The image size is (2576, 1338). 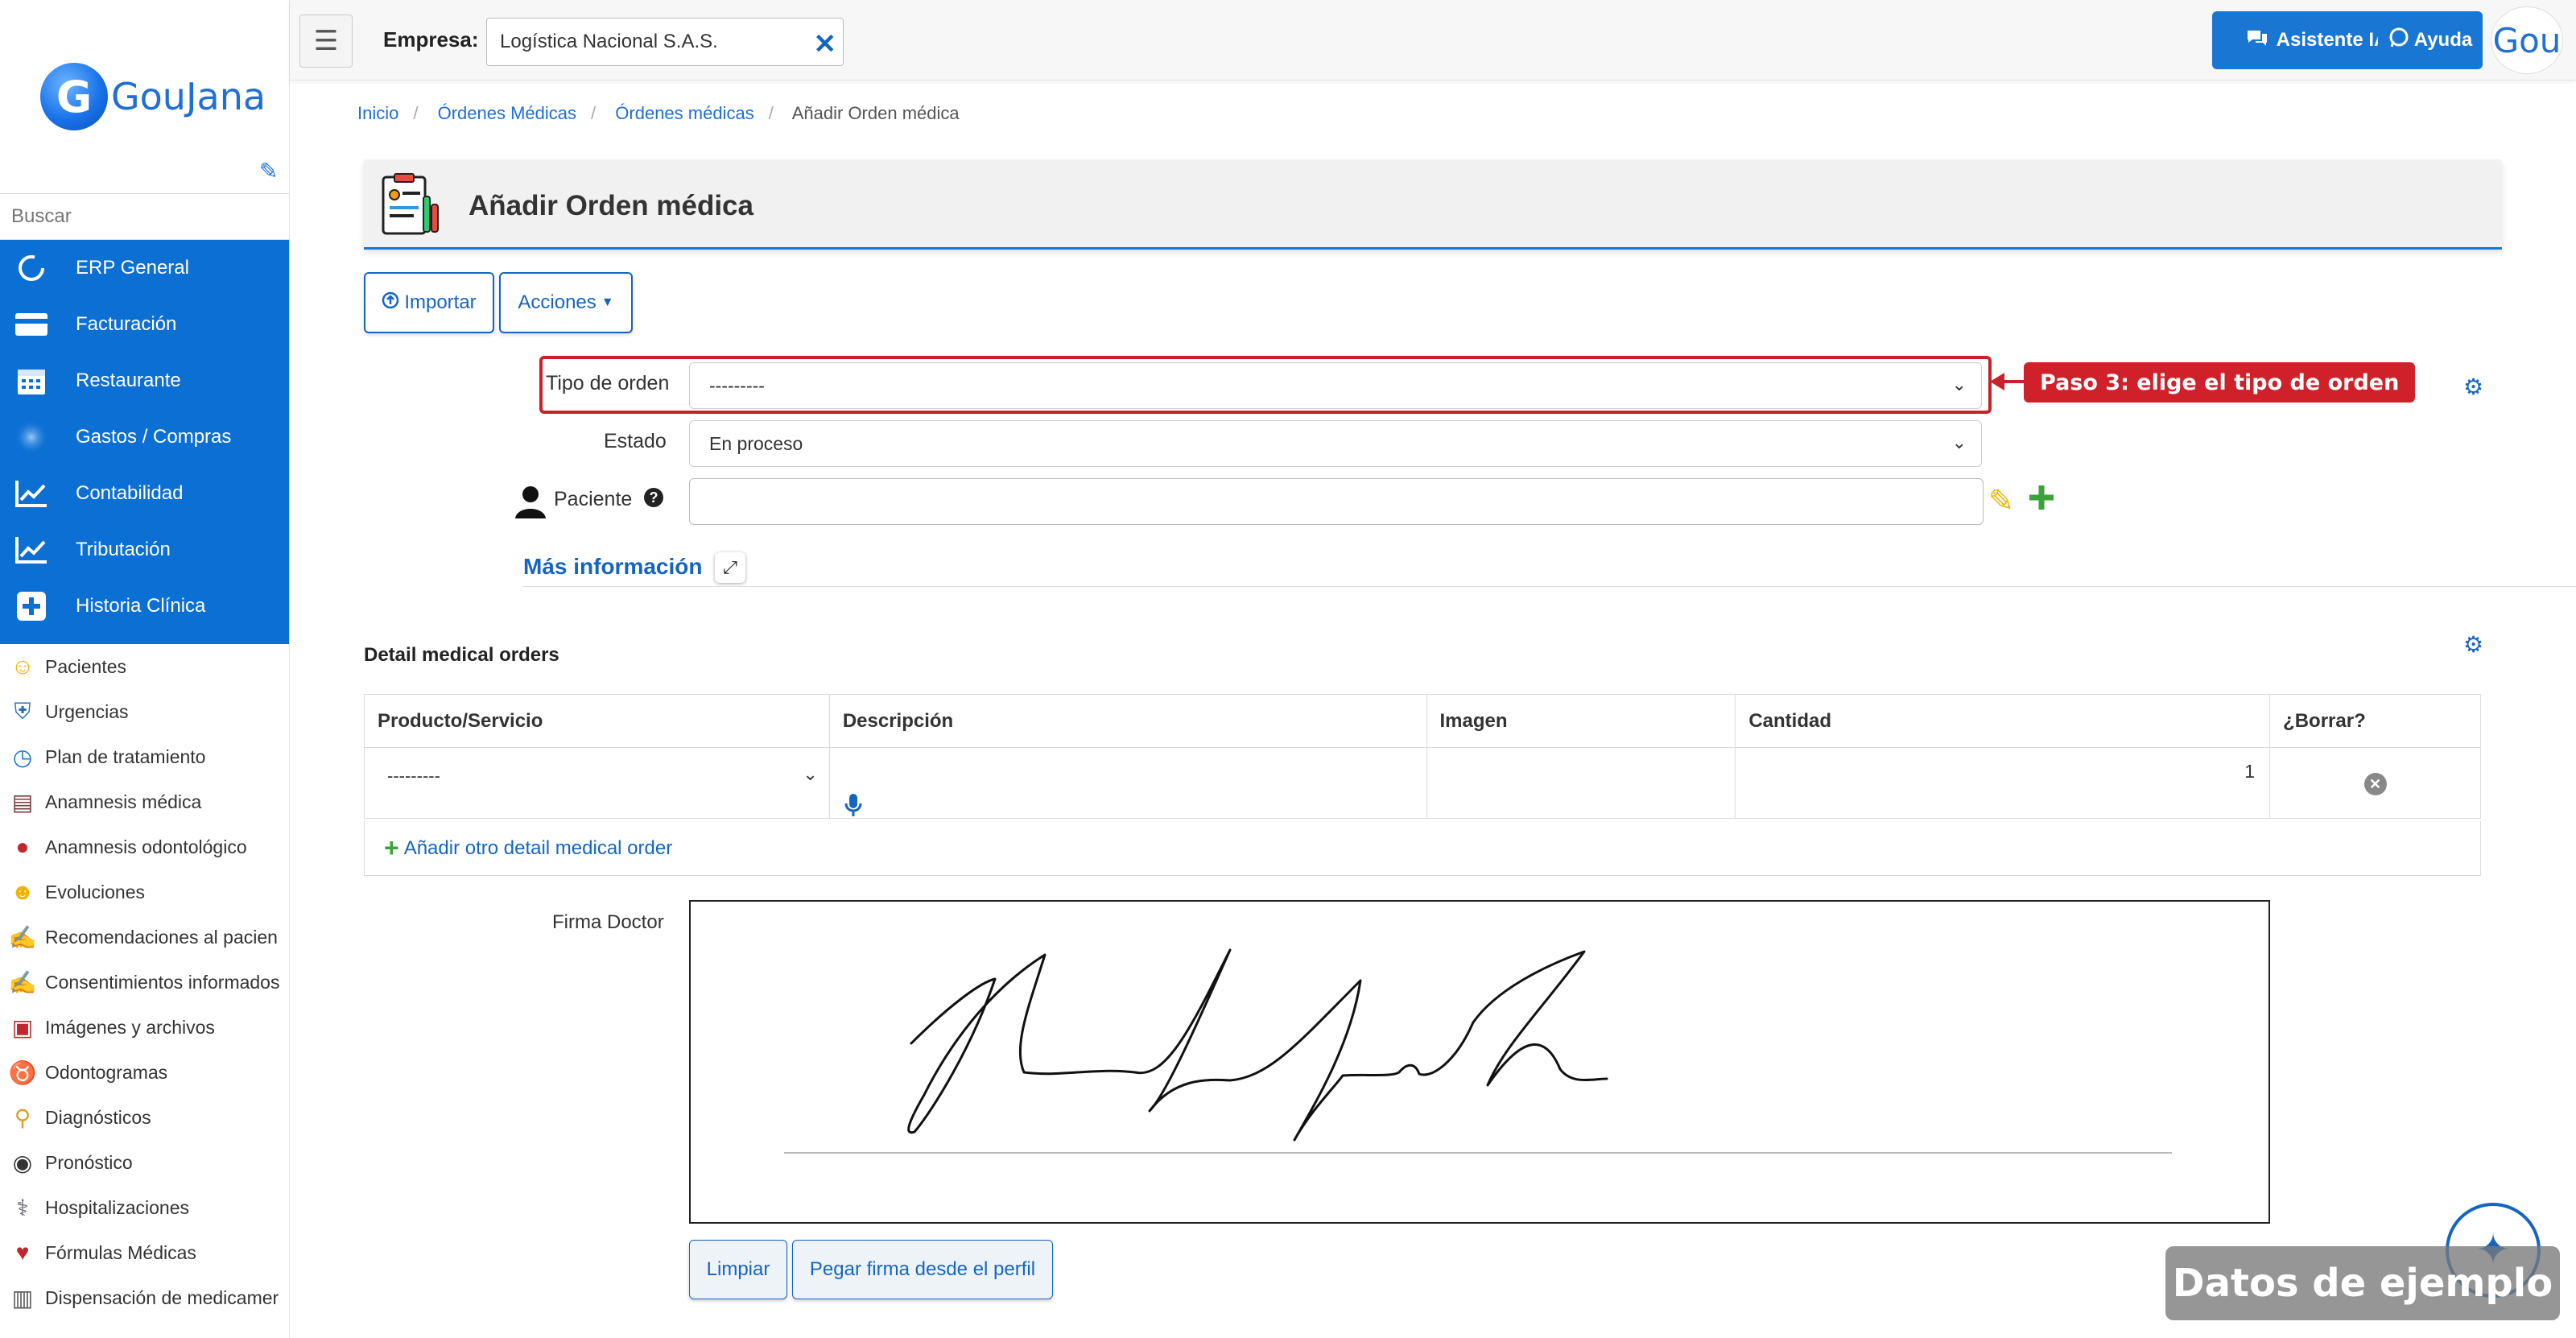 I want to click on goujana-logo: G GouJana, so click(x=153, y=96).